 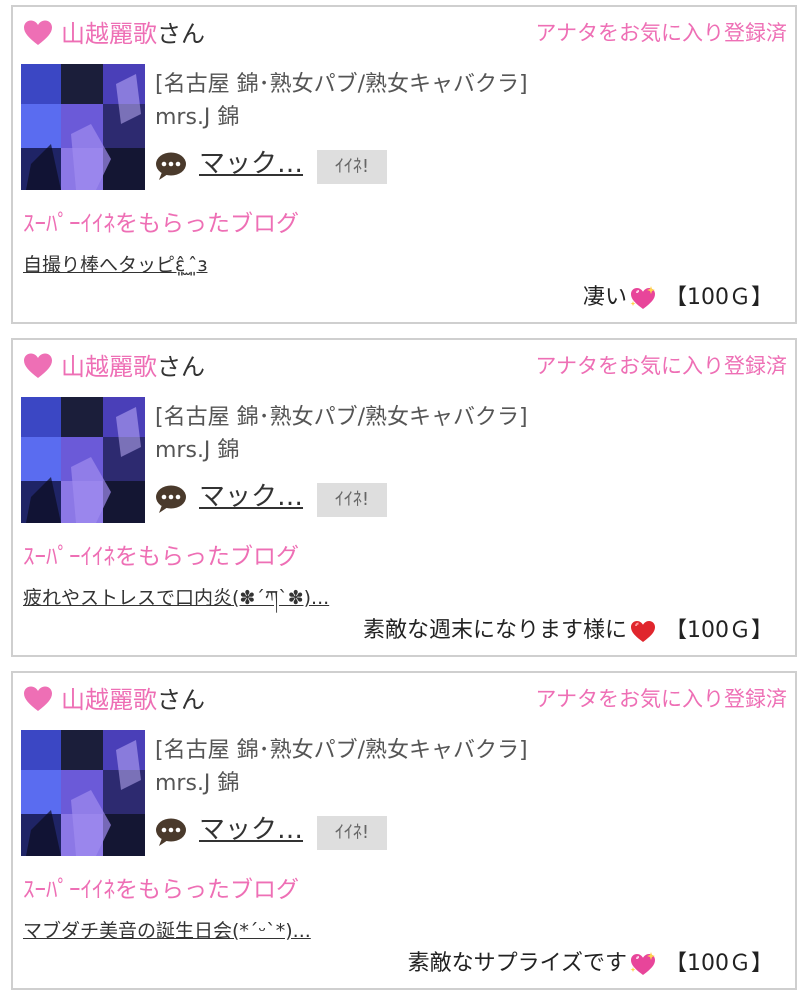 What do you see at coordinates (643, 631) in the screenshot?
I see `red-heart-icon` at bounding box center [643, 631].